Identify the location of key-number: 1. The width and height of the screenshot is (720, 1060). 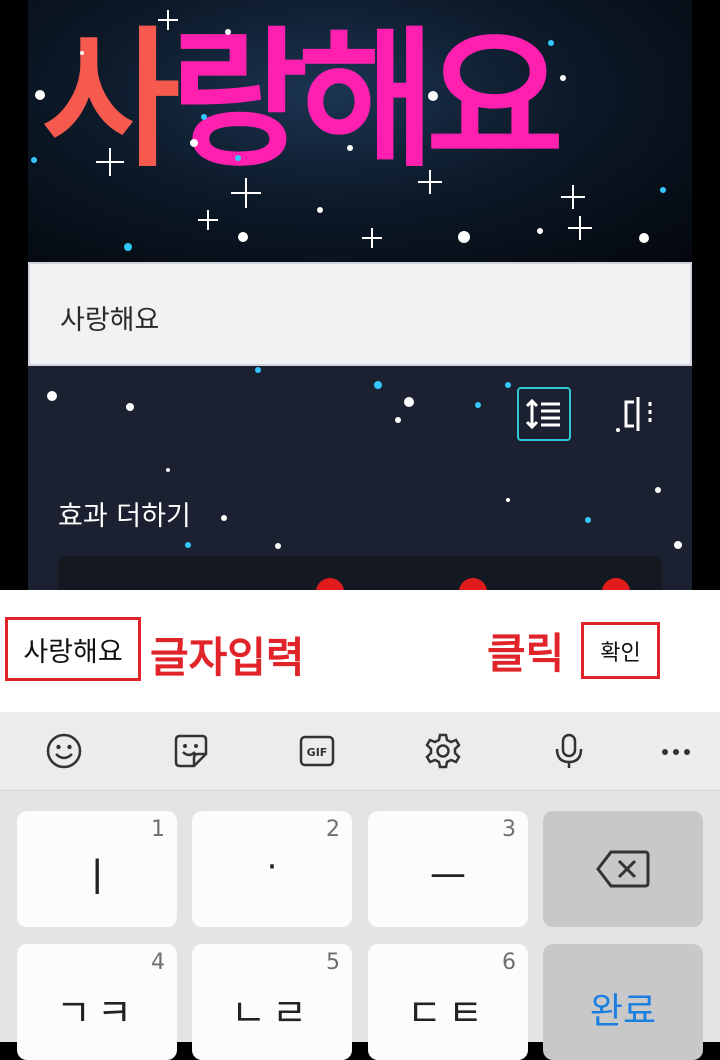
(158, 829).